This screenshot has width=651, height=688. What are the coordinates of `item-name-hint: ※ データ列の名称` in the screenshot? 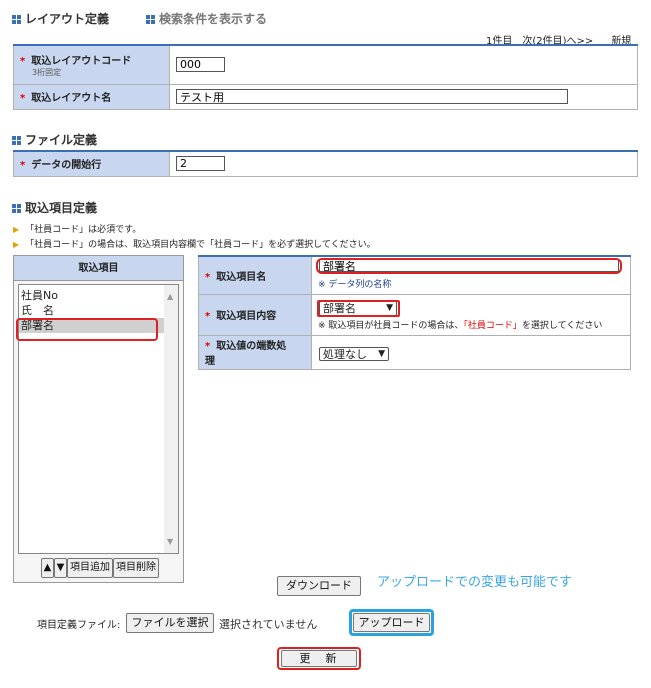 It's located at (355, 285).